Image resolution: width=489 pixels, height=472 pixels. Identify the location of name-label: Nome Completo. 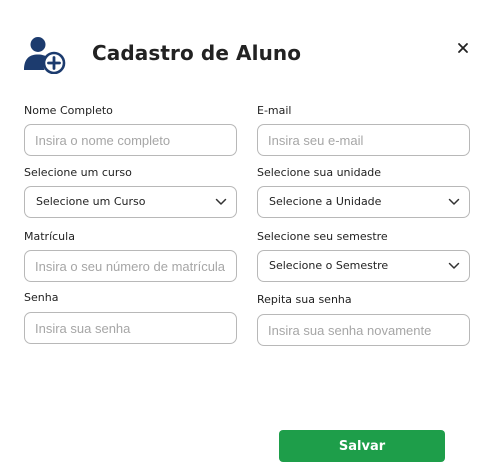
(68, 110).